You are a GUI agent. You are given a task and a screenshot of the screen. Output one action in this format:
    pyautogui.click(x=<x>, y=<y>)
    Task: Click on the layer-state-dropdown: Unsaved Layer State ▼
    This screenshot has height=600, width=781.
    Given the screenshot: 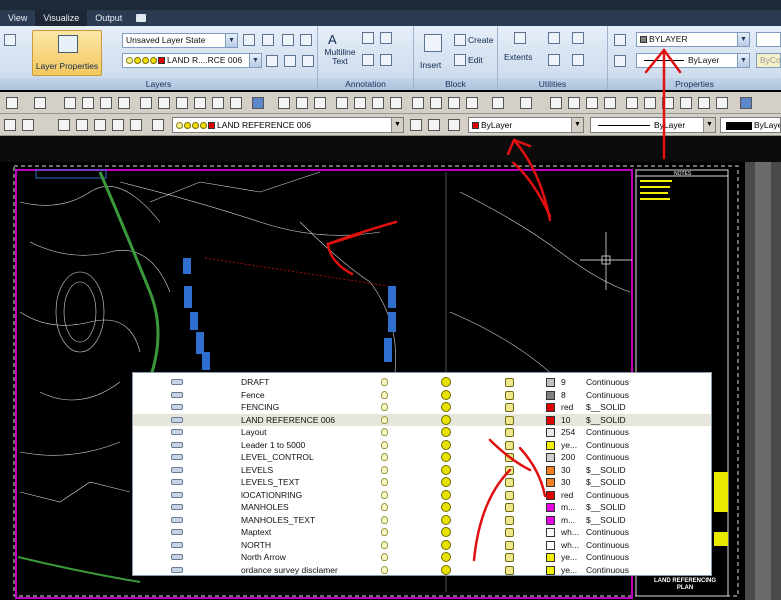 What is the action you would take?
    pyautogui.click(x=180, y=40)
    